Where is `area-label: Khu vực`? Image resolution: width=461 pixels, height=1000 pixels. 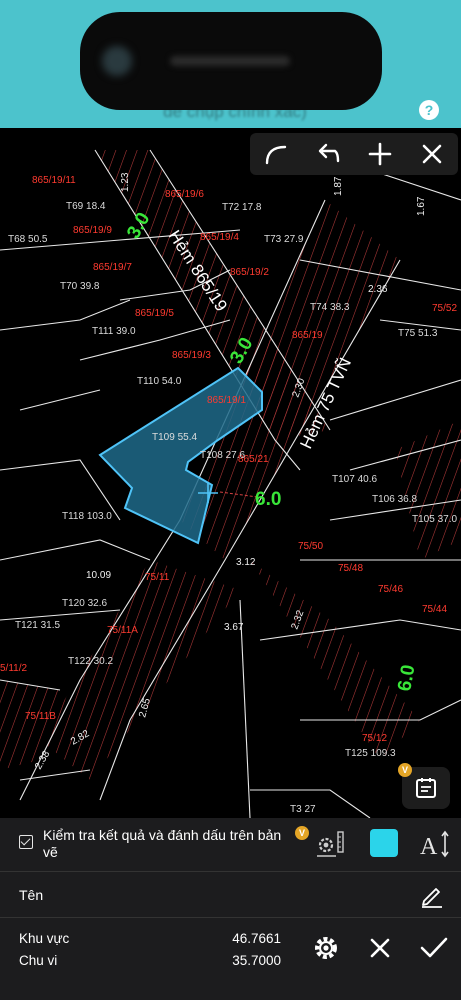 area-label: Khu vực is located at coordinates (44, 938).